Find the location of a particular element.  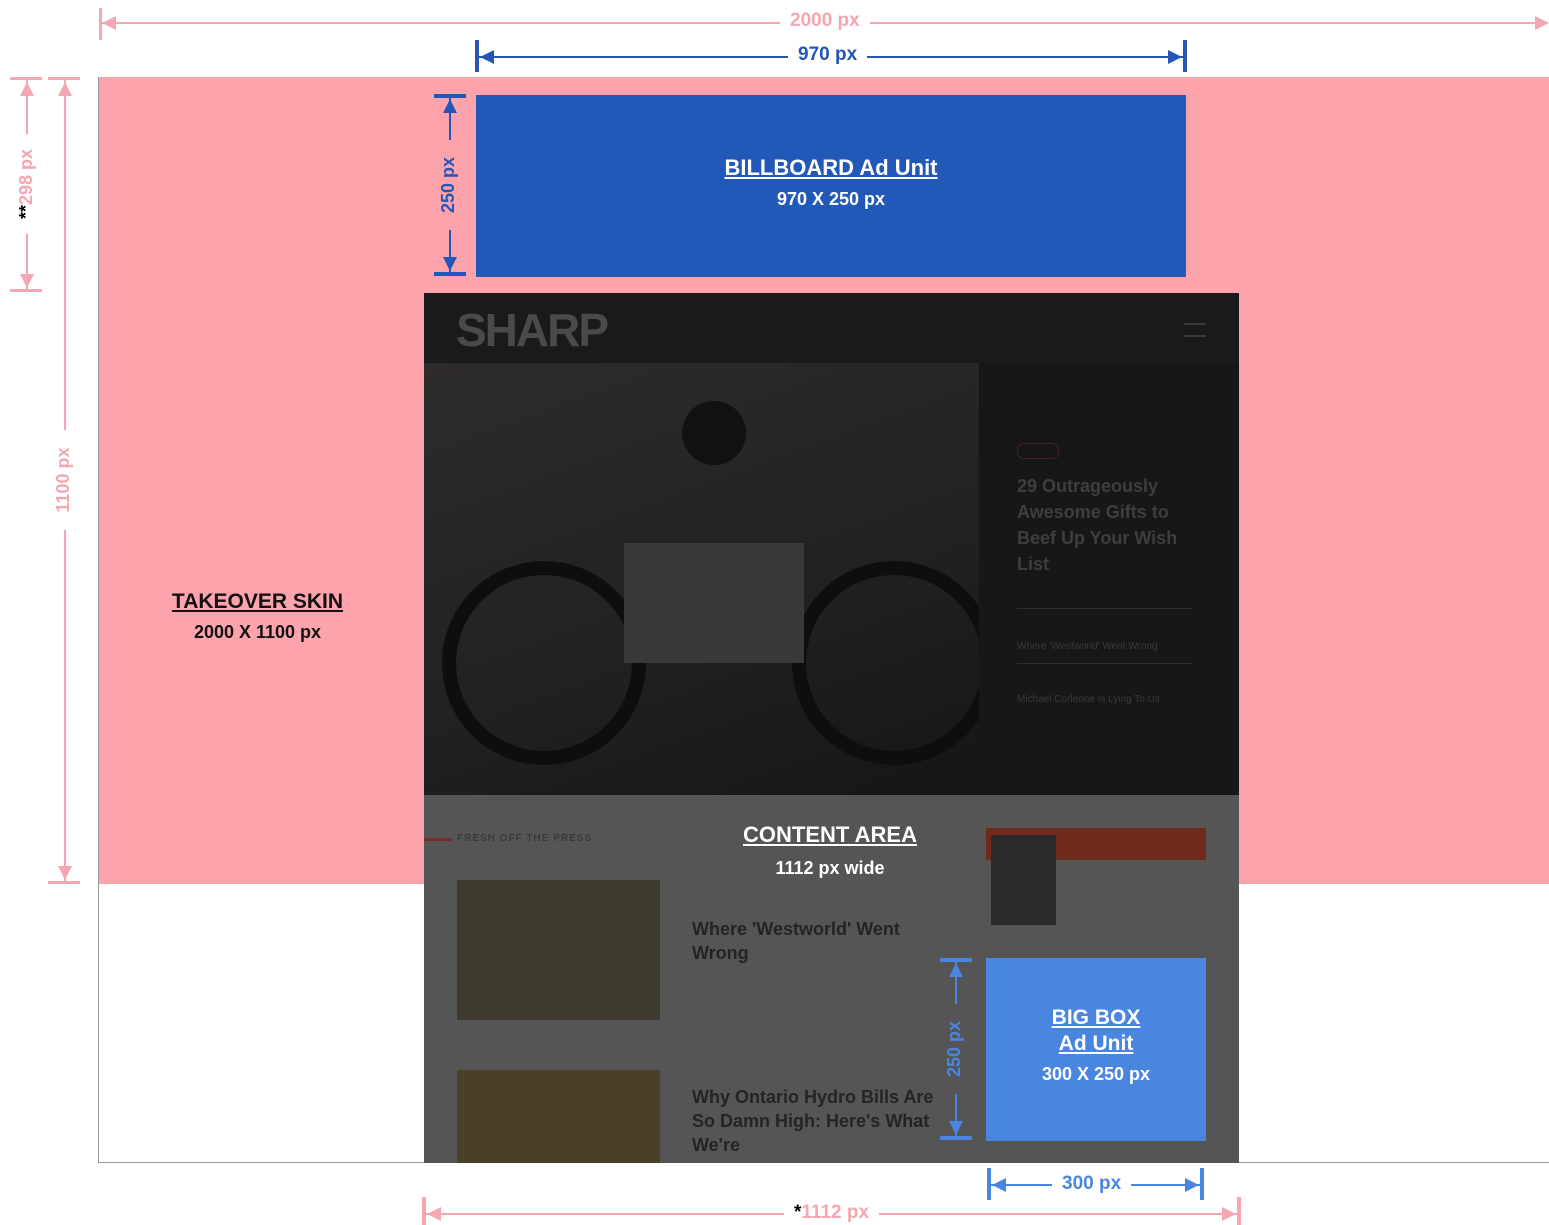

billboard-height-start-tick is located at coordinates (450, 96).